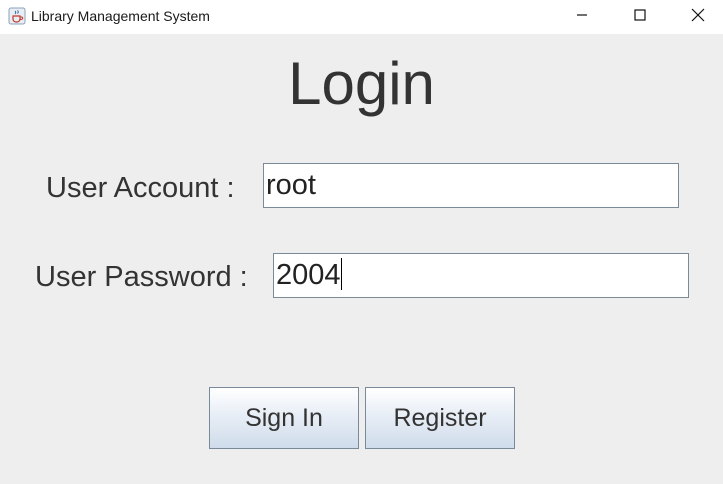 The image size is (723, 484). I want to click on minimize-button, so click(582, 17).